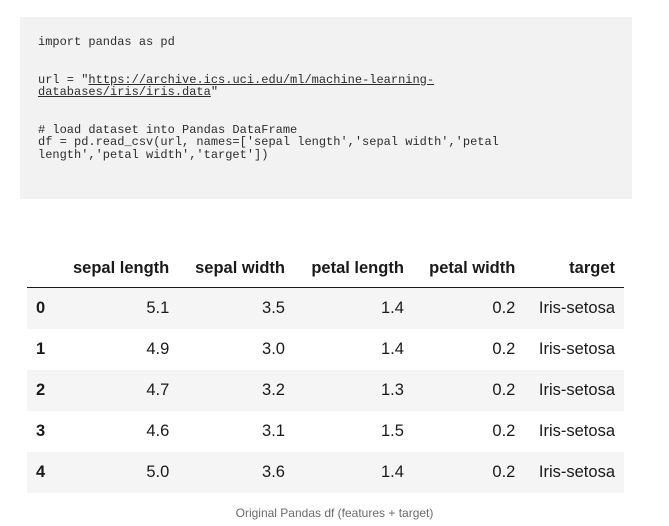 The width and height of the screenshot is (669, 526). Describe the element at coordinates (273, 431) in the screenshot. I see `cell-sepal-width: 3.1` at that location.